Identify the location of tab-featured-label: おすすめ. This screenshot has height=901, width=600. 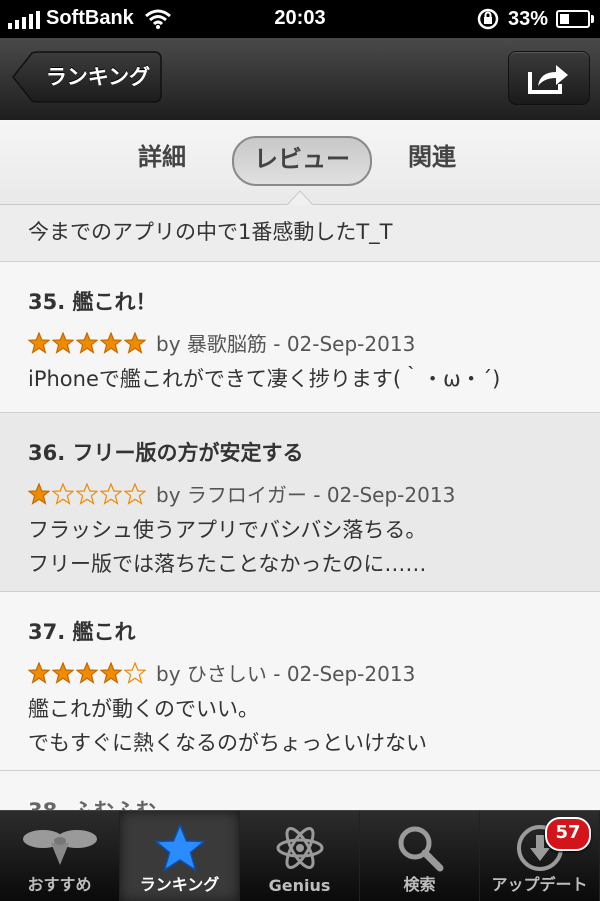
(59, 884).